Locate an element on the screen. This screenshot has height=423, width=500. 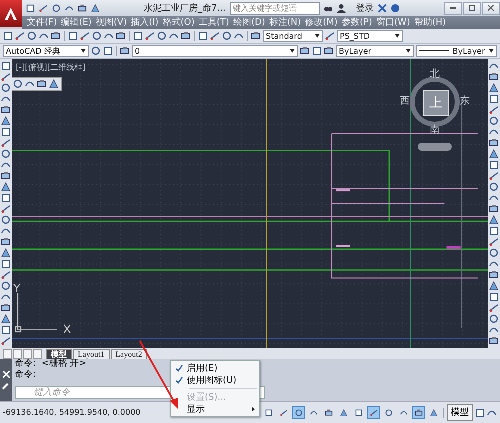
layout-tab: Layout2 is located at coordinates (129, 354).